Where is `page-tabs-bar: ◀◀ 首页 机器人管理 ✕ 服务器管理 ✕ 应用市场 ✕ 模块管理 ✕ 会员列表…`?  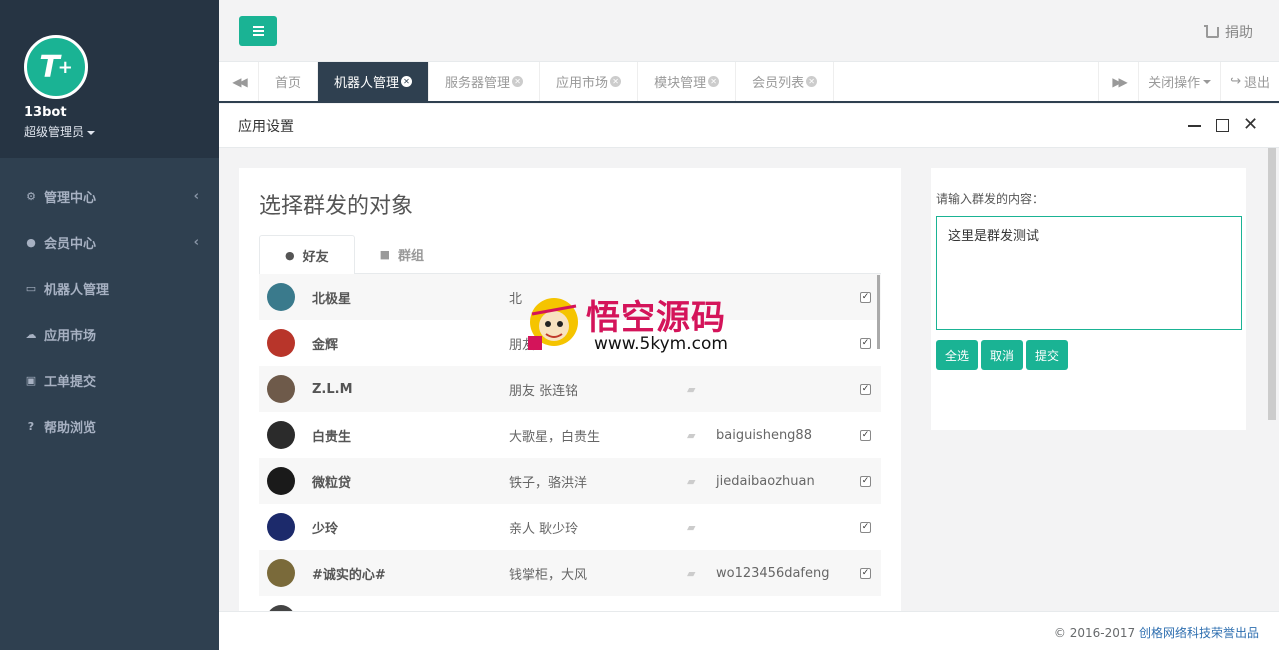 page-tabs-bar: ◀◀ 首页 机器人管理 ✕ 服务器管理 ✕ 应用市场 ✕ 模块管理 ✕ 会员列表… is located at coordinates (749, 82).